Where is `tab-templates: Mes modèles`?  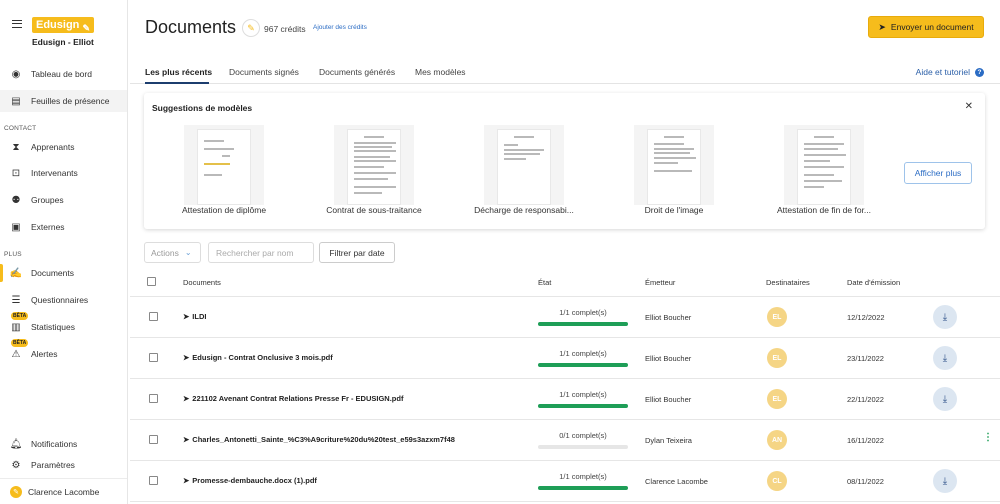 tab-templates: Mes modèles is located at coordinates (440, 72).